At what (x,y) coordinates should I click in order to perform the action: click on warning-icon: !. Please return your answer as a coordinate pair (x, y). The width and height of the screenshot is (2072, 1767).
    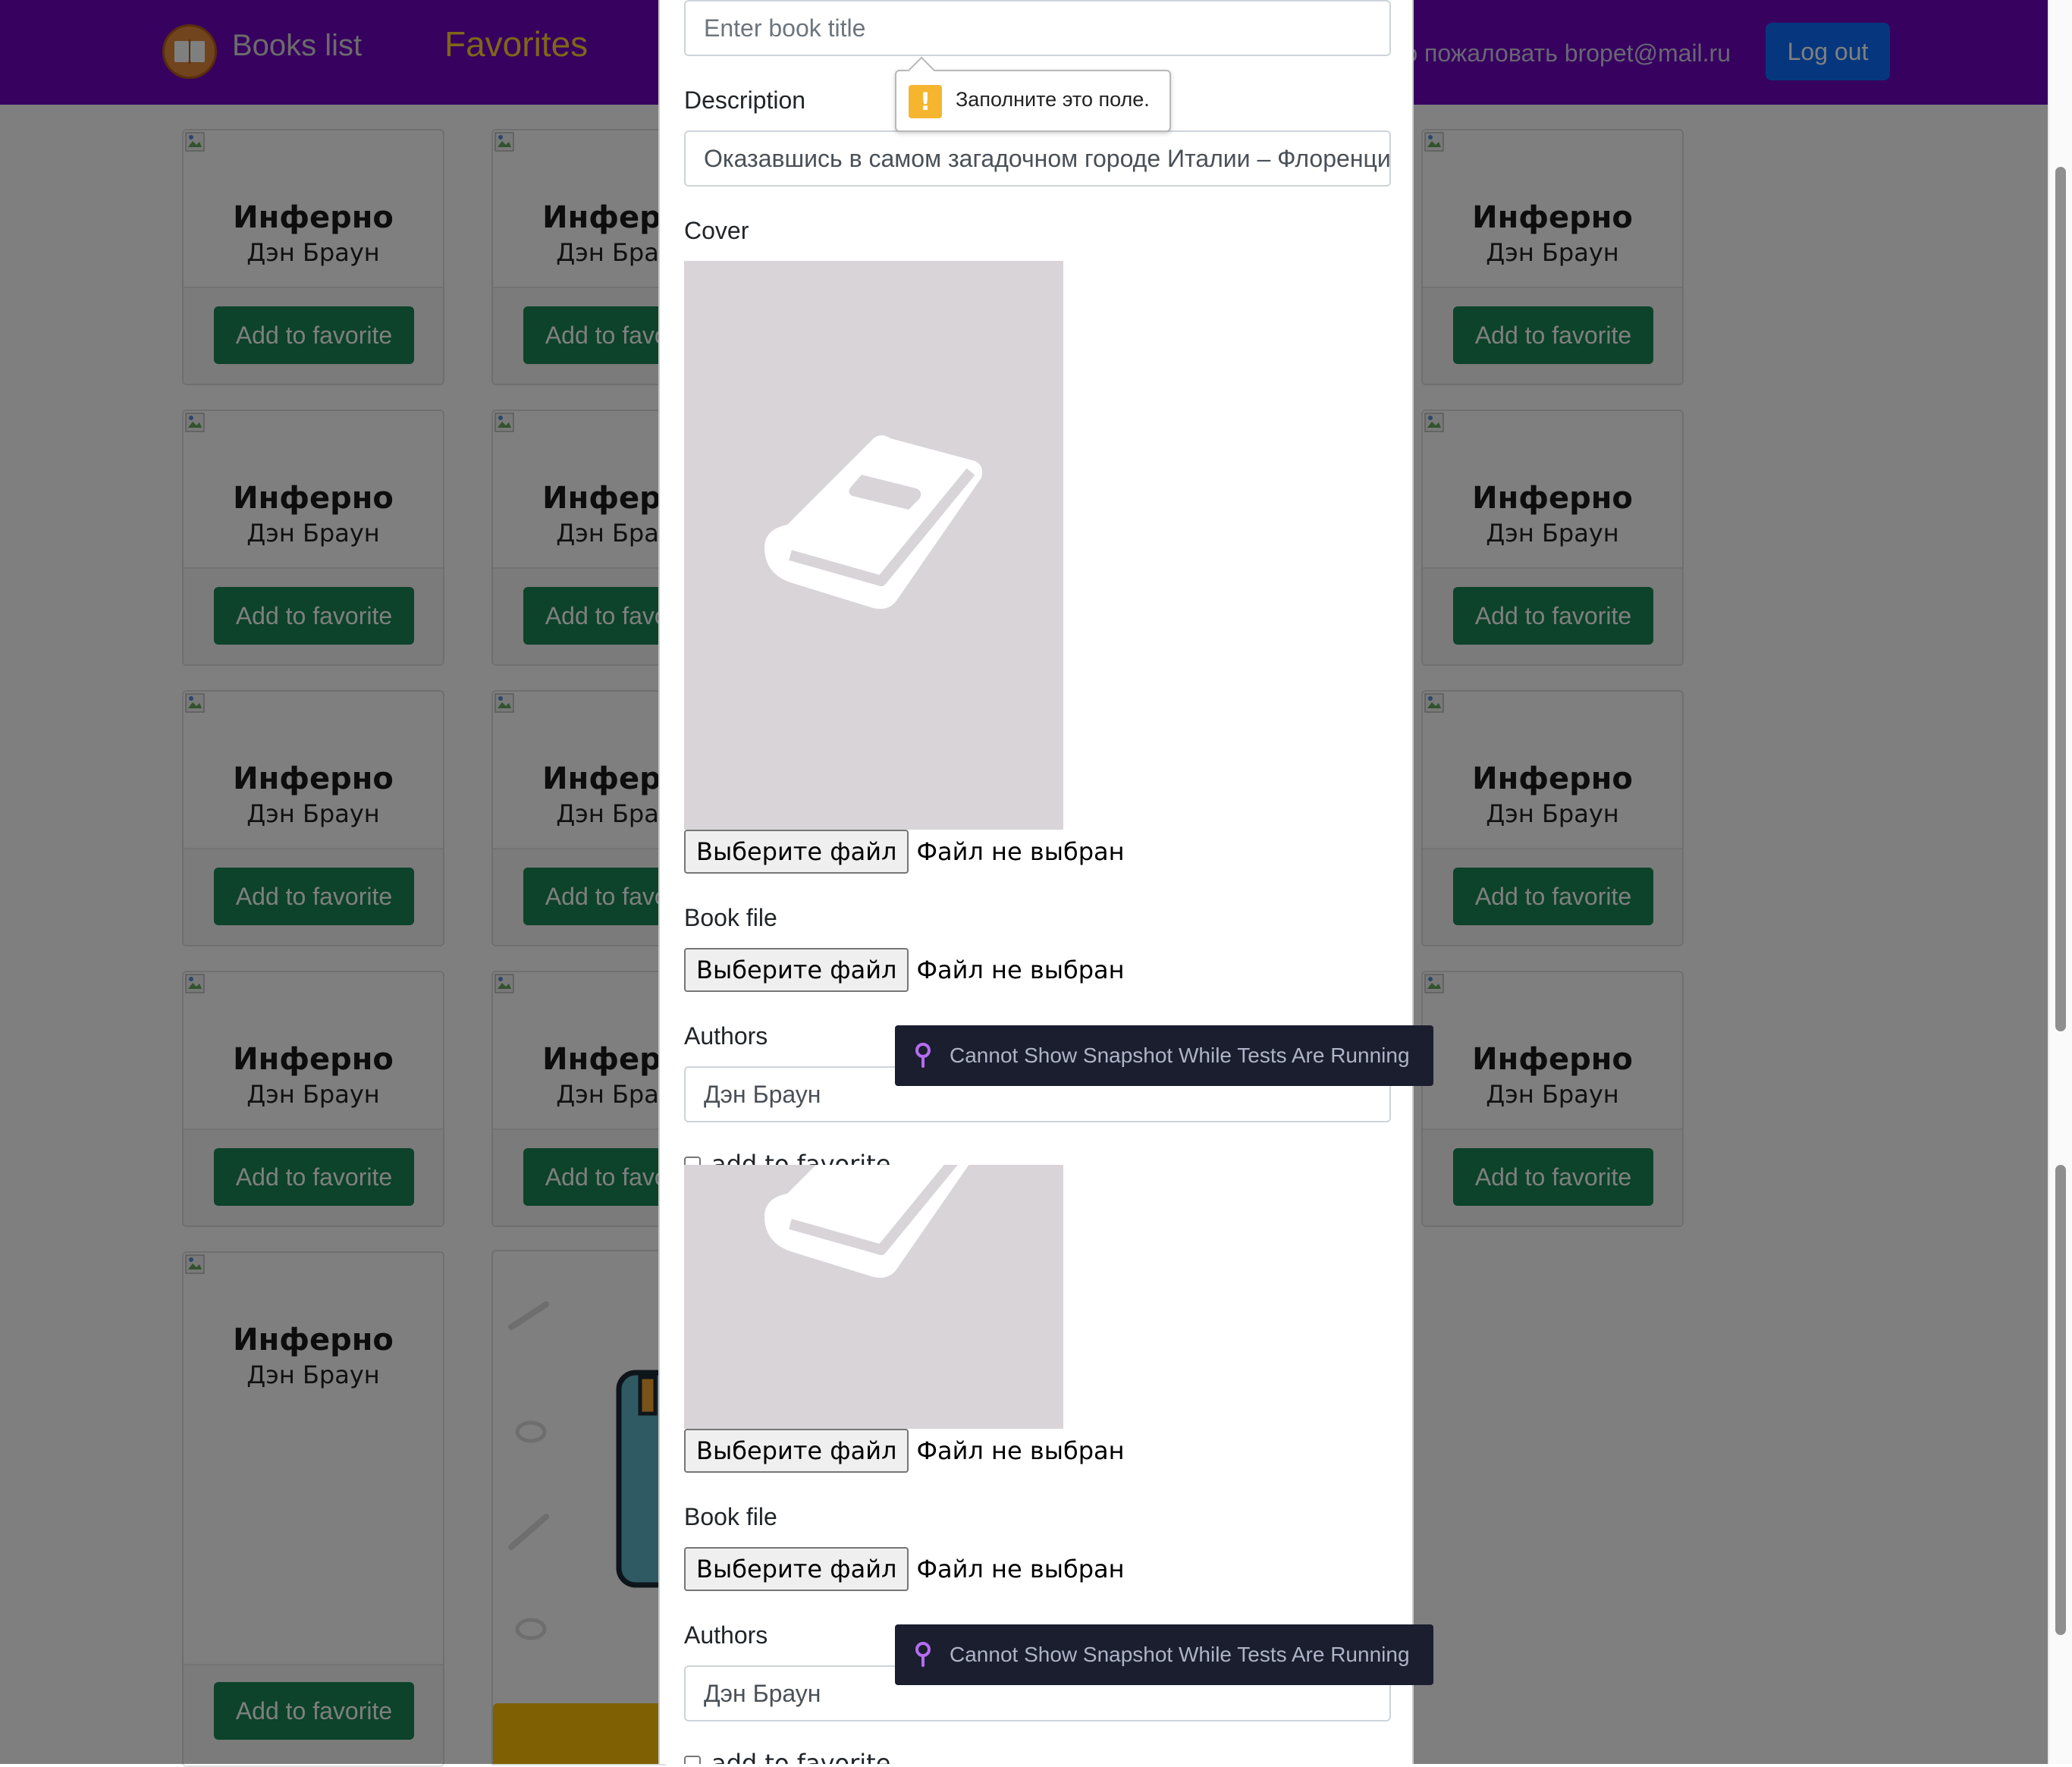
    Looking at the image, I should click on (925, 102).